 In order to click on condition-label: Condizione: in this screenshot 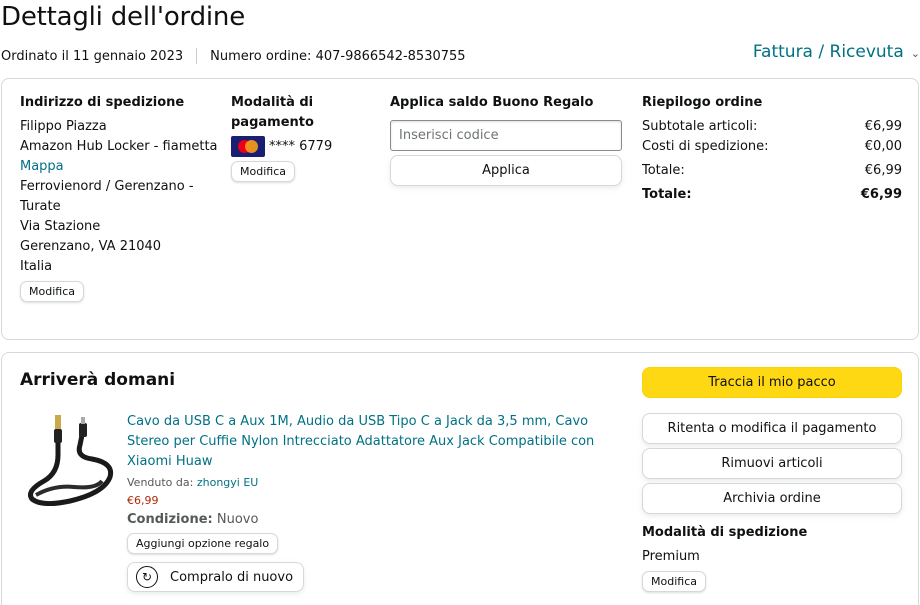, I will do `click(170, 519)`.